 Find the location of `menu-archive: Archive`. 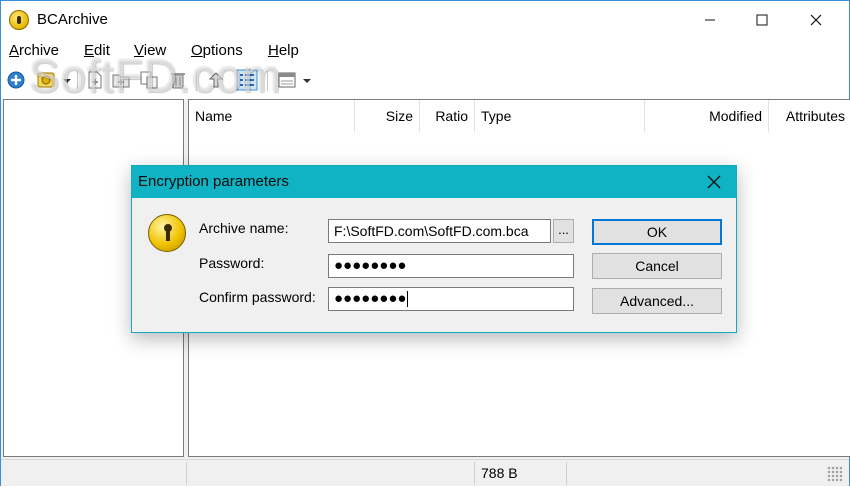

menu-archive: Archive is located at coordinates (34, 50).